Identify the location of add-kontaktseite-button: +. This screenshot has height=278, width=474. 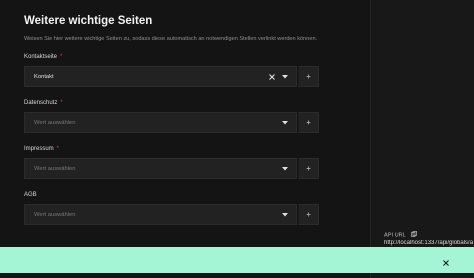
(308, 76).